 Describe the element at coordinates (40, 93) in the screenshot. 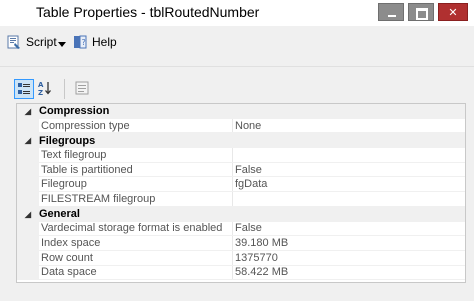

I see `svg-text: Z` at that location.